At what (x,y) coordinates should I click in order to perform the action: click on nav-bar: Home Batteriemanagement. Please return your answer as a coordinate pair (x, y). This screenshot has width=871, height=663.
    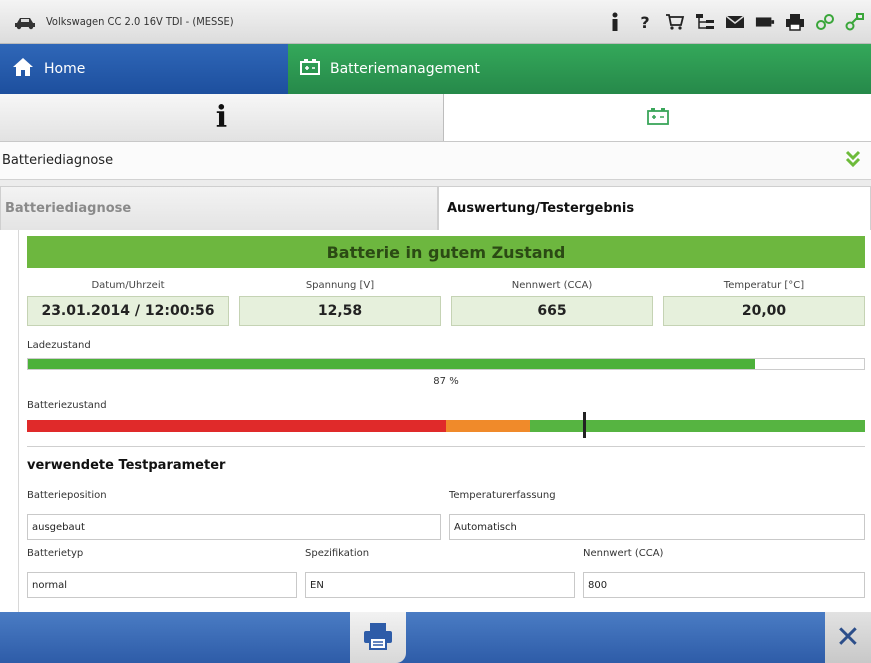
    Looking at the image, I should click on (435, 69).